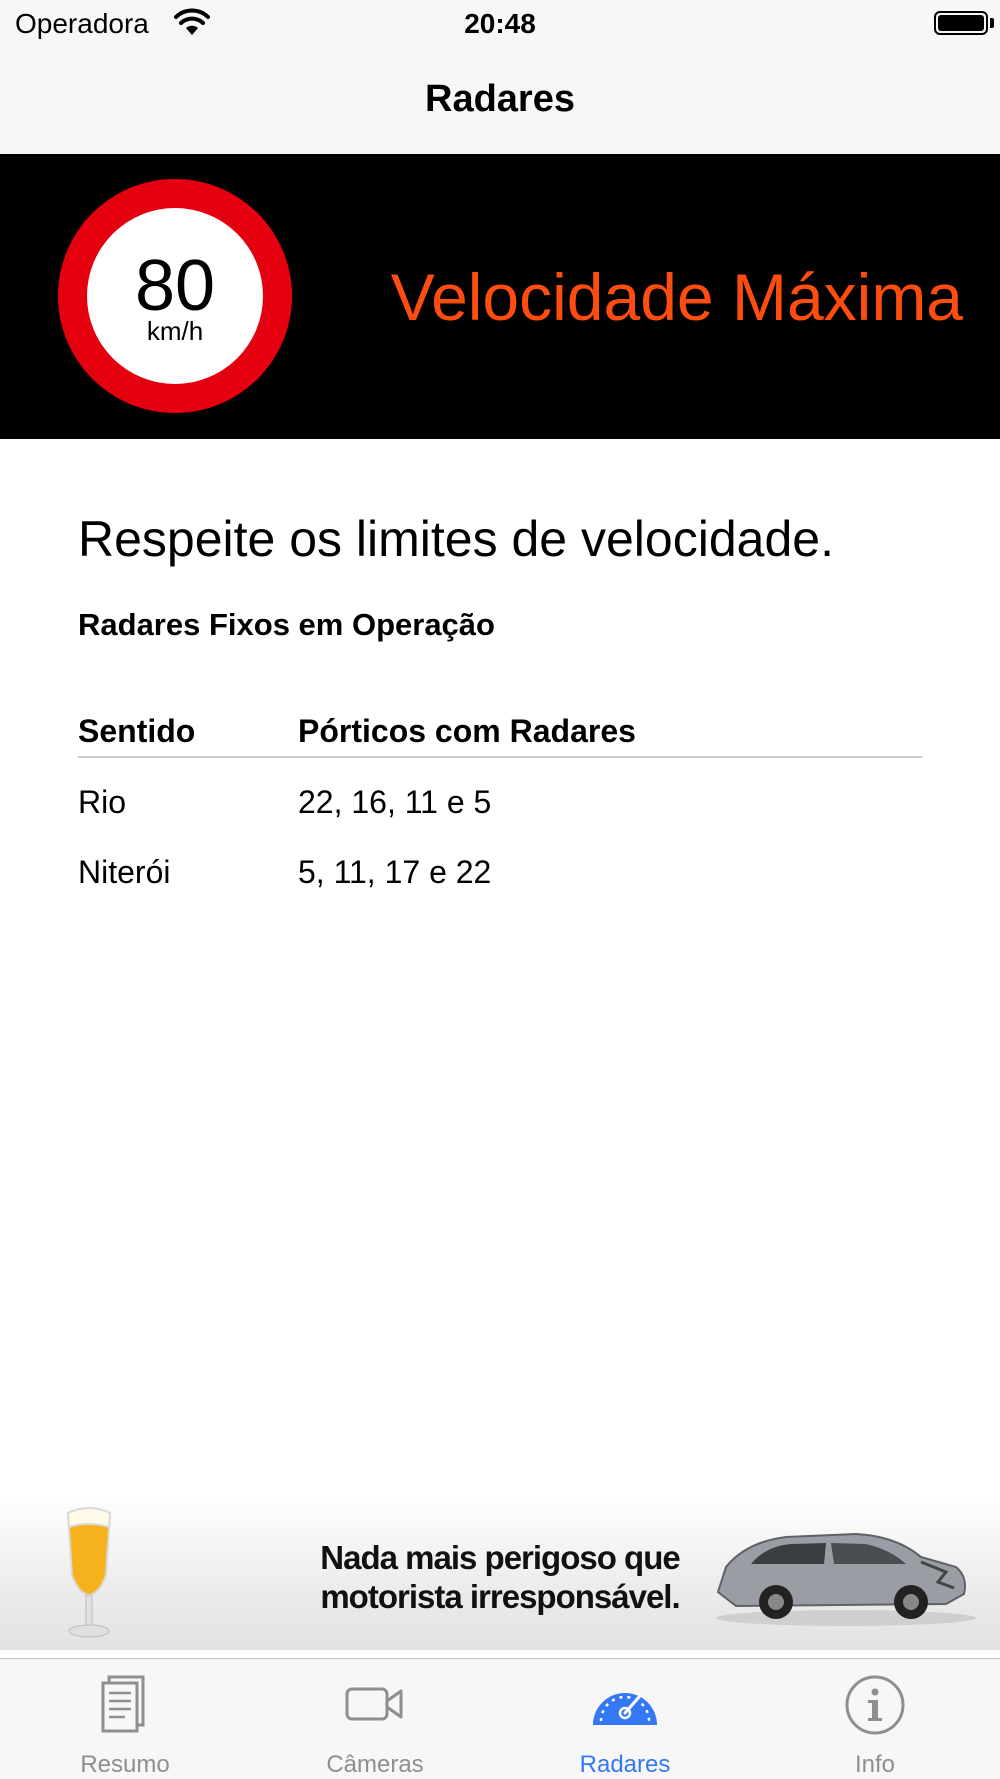 The image size is (1000, 1779). Describe the element at coordinates (137, 731) in the screenshot. I see `table-header-direction: Sentido` at that location.